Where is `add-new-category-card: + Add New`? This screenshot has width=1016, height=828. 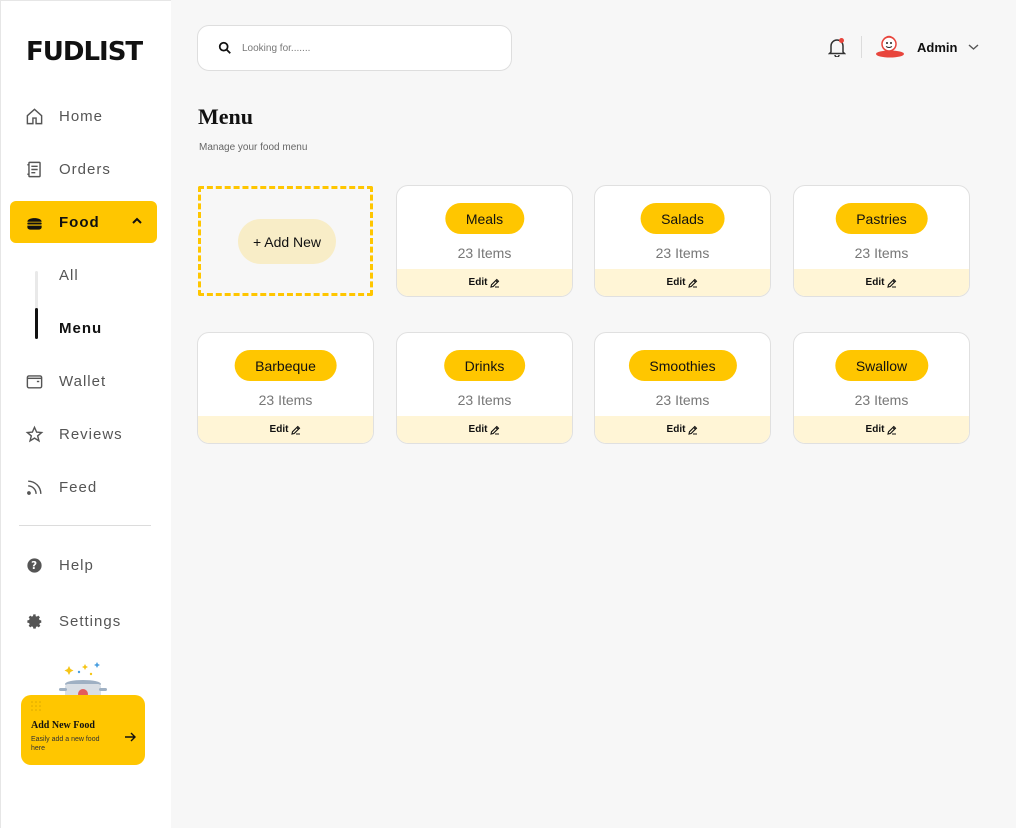 add-new-category-card: + Add New is located at coordinates (285, 241).